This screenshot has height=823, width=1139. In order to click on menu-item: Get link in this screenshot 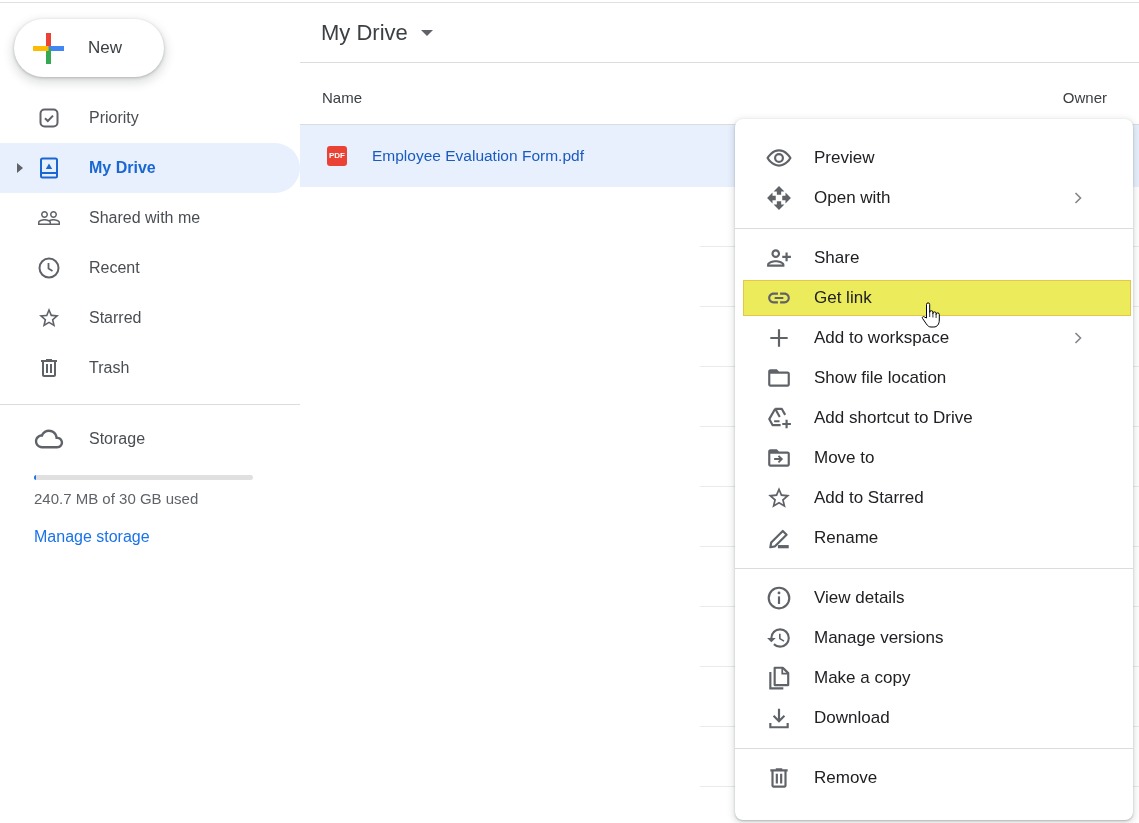, I will do `click(937, 298)`.